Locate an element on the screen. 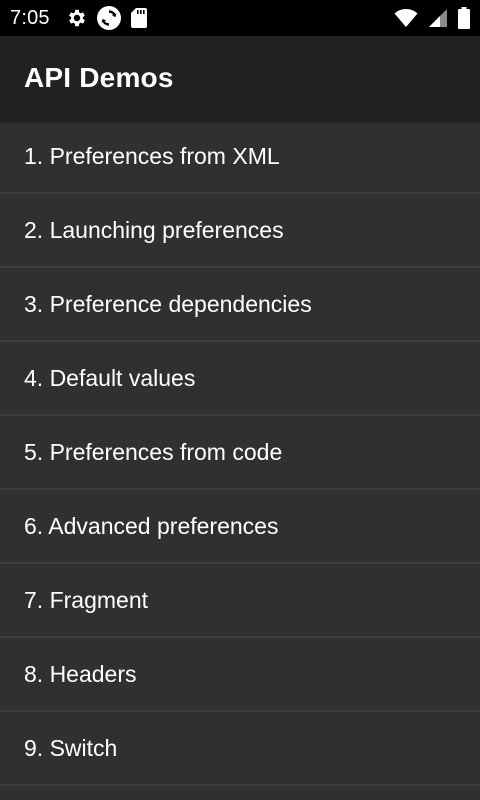 Image resolution: width=480 pixels, height=800 pixels. list-item-label: 4. Default values is located at coordinates (110, 377).